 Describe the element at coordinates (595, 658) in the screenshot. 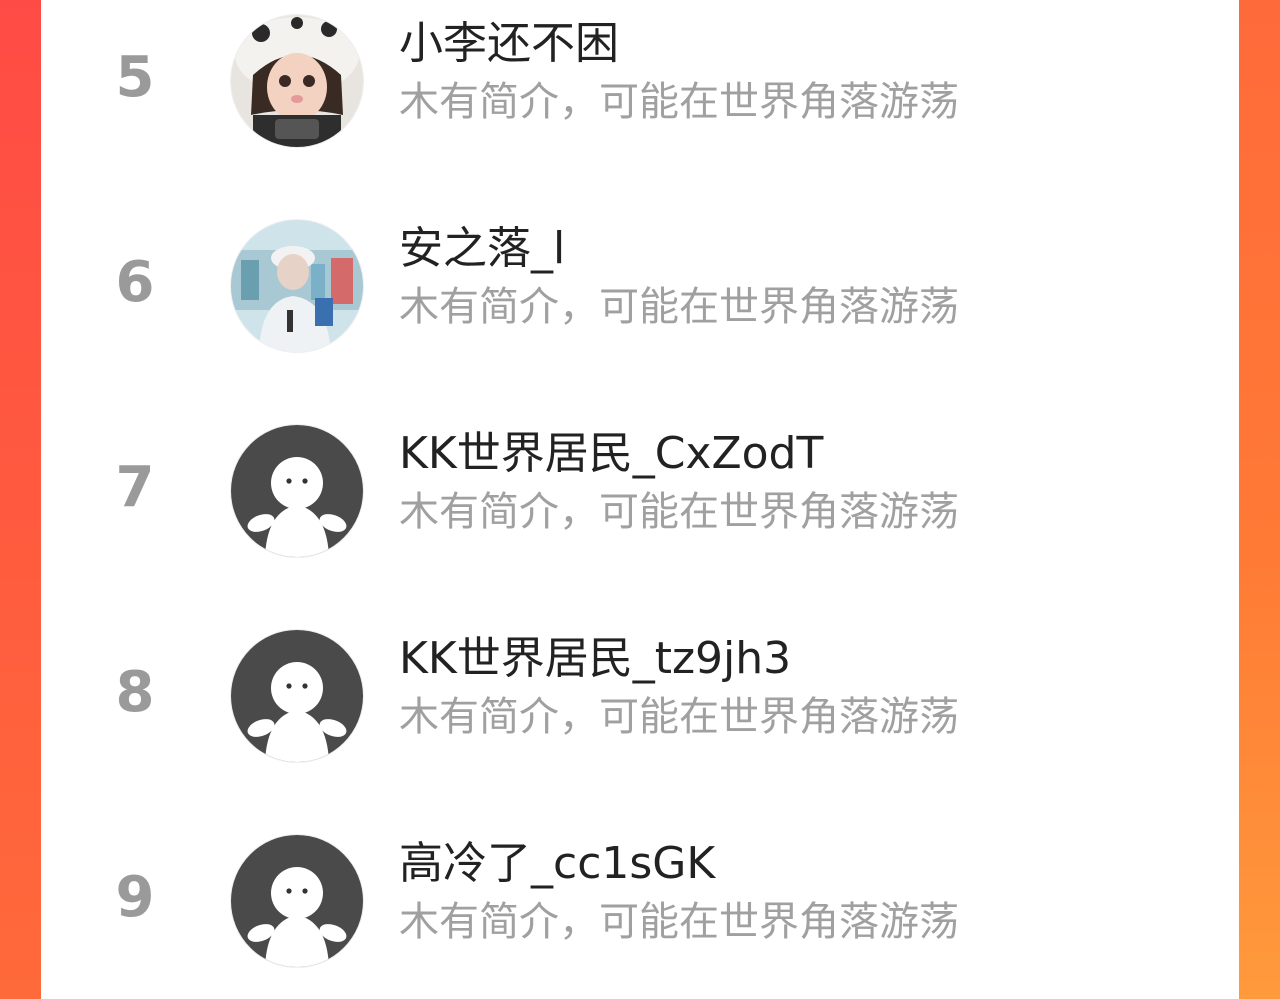

I see `user-name: KK世界居民_tz9jh3` at that location.